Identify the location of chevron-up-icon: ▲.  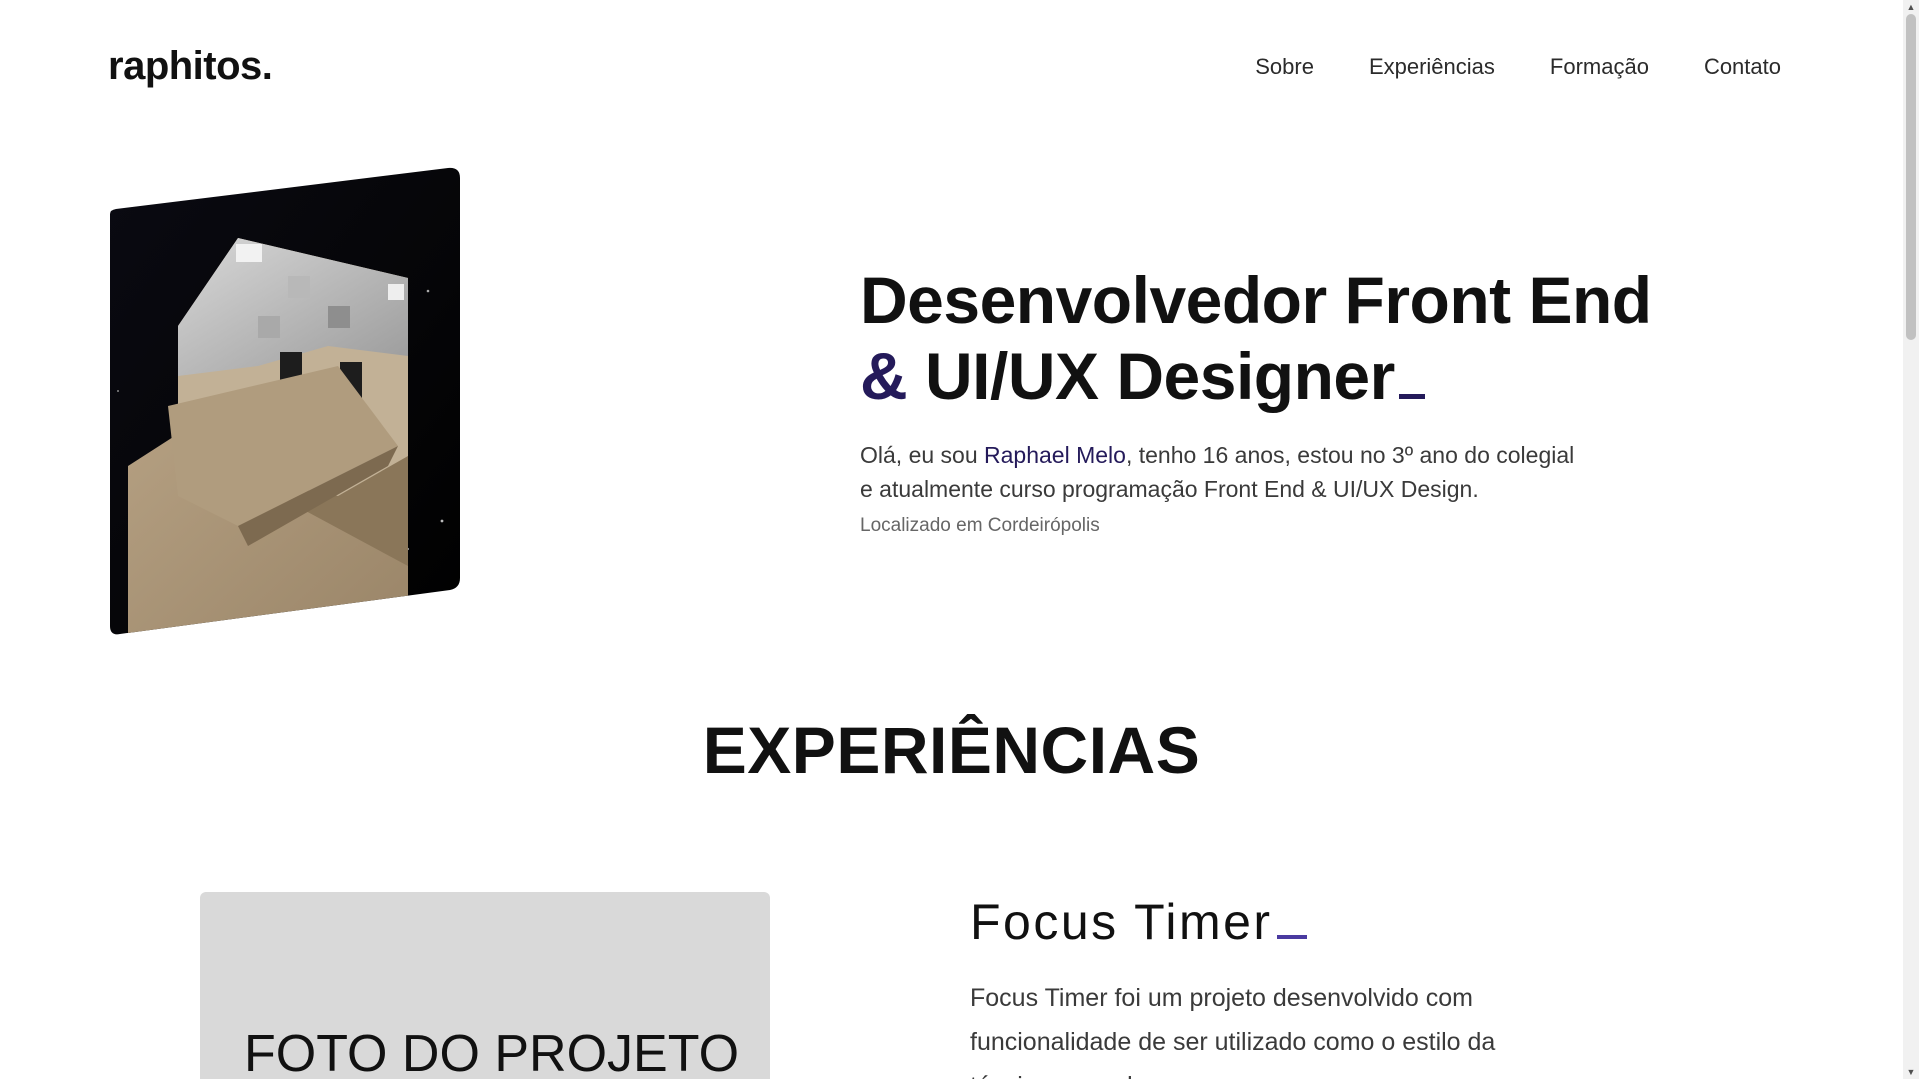
(1911, 7).